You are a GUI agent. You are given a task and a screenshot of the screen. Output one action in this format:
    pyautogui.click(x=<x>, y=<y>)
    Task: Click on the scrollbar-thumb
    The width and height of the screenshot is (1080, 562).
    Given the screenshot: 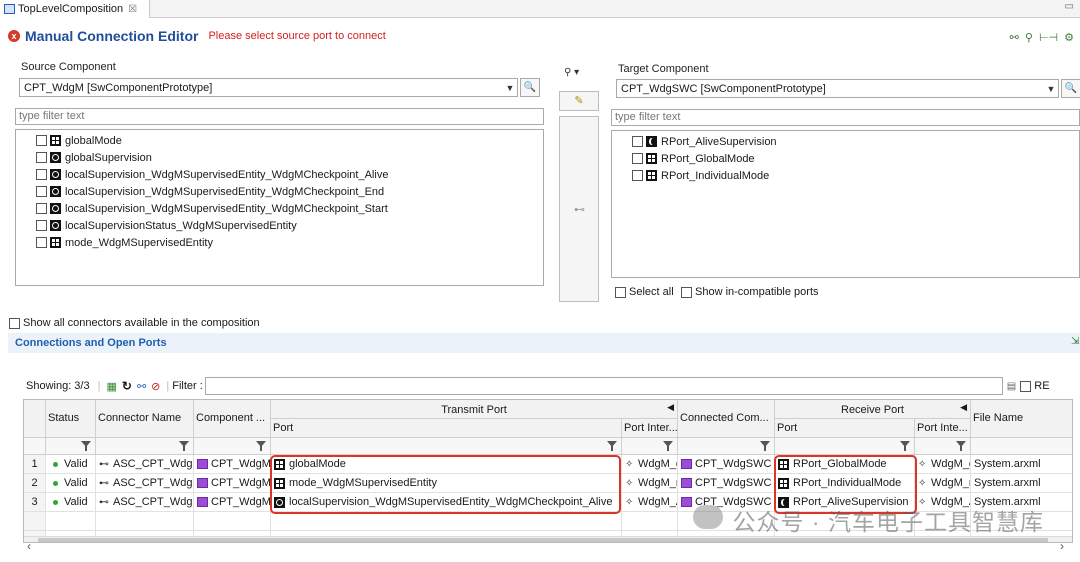 What is the action you would take?
    pyautogui.click(x=543, y=540)
    